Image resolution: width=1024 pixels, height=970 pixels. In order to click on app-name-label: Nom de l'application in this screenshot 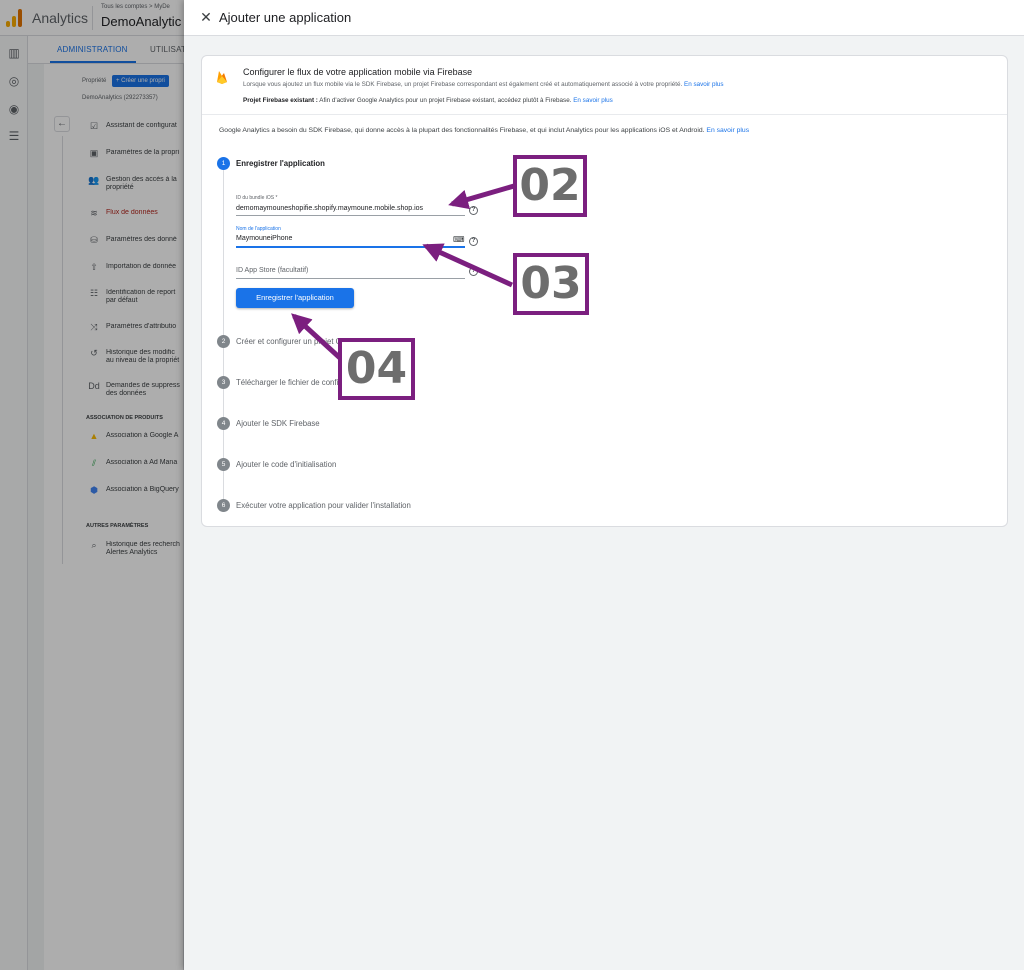, I will do `click(258, 229)`.